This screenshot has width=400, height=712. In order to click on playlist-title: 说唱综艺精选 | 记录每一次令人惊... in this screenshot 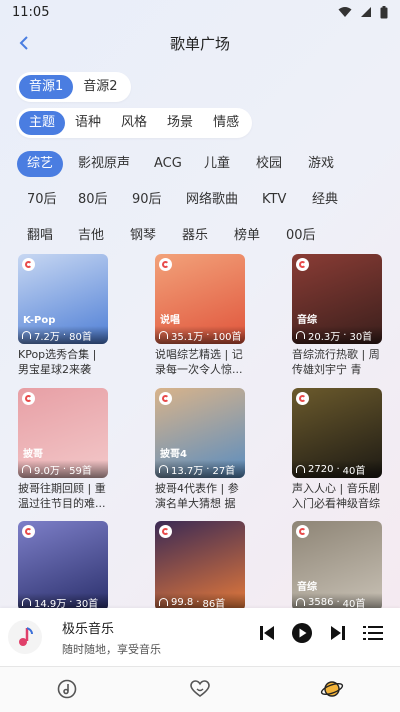, I will do `click(199, 362)`.